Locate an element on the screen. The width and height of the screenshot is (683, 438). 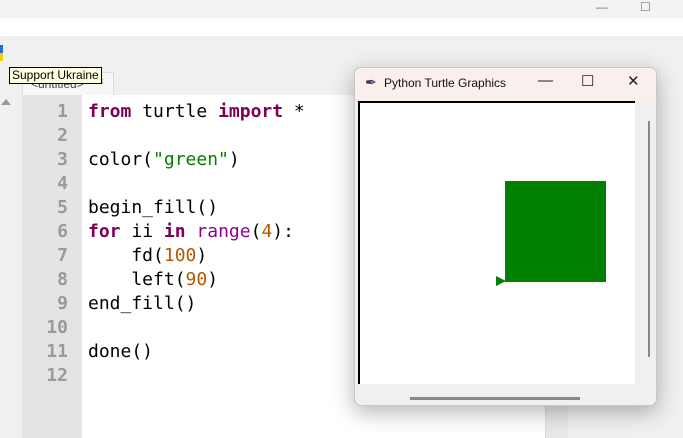
line-number: 11 is located at coordinates (57, 351).